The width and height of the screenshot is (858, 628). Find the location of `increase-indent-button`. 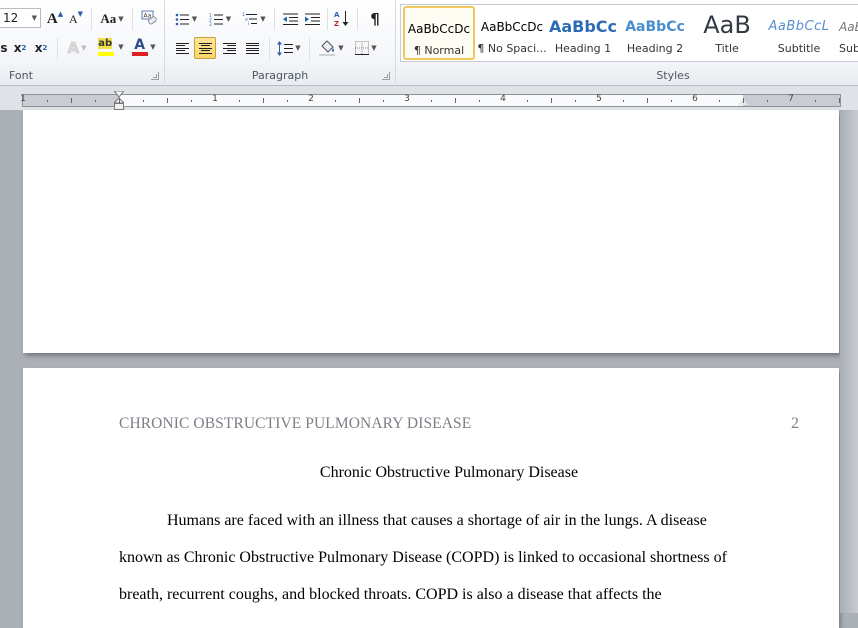

increase-indent-button is located at coordinates (312, 19).